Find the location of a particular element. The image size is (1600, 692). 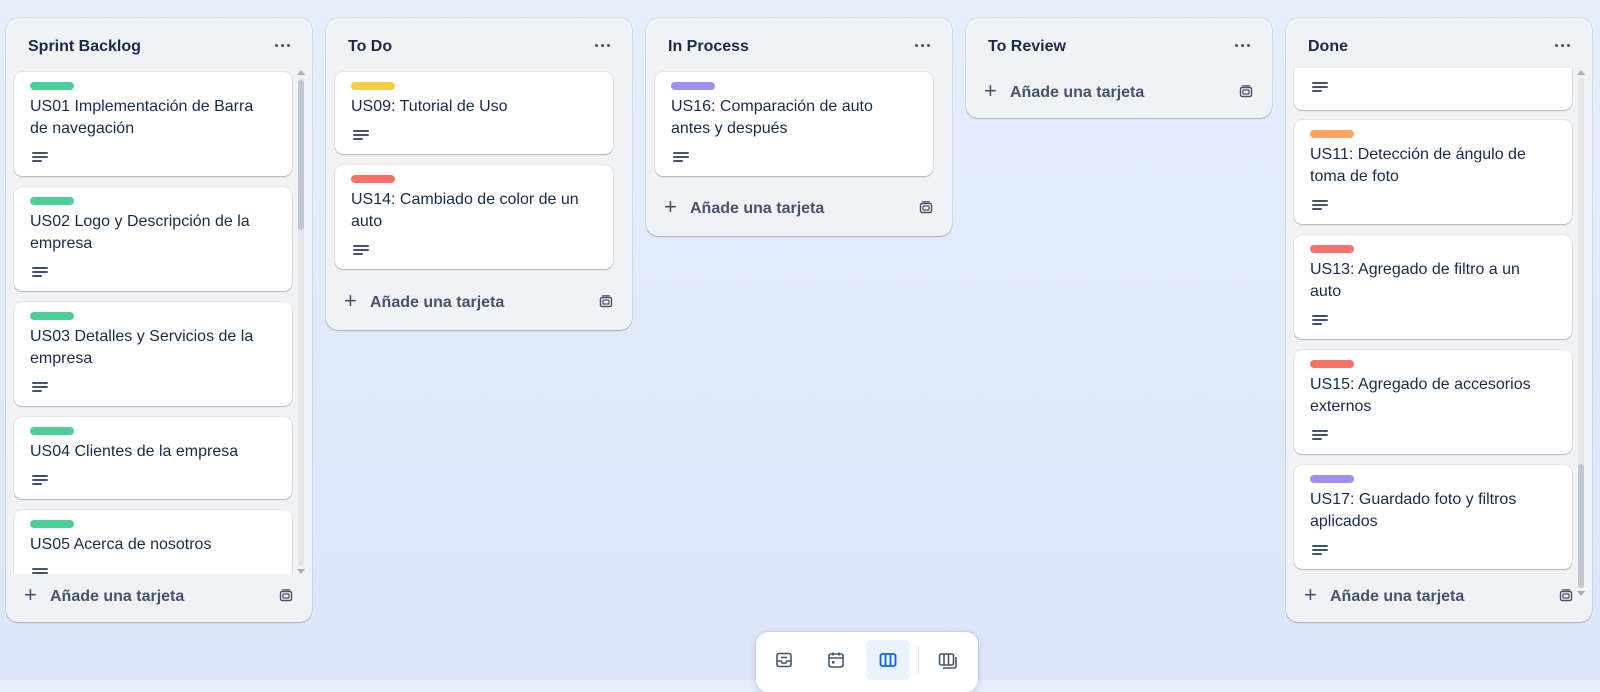

card: US09: Tutorial de Uso is located at coordinates (474, 113).